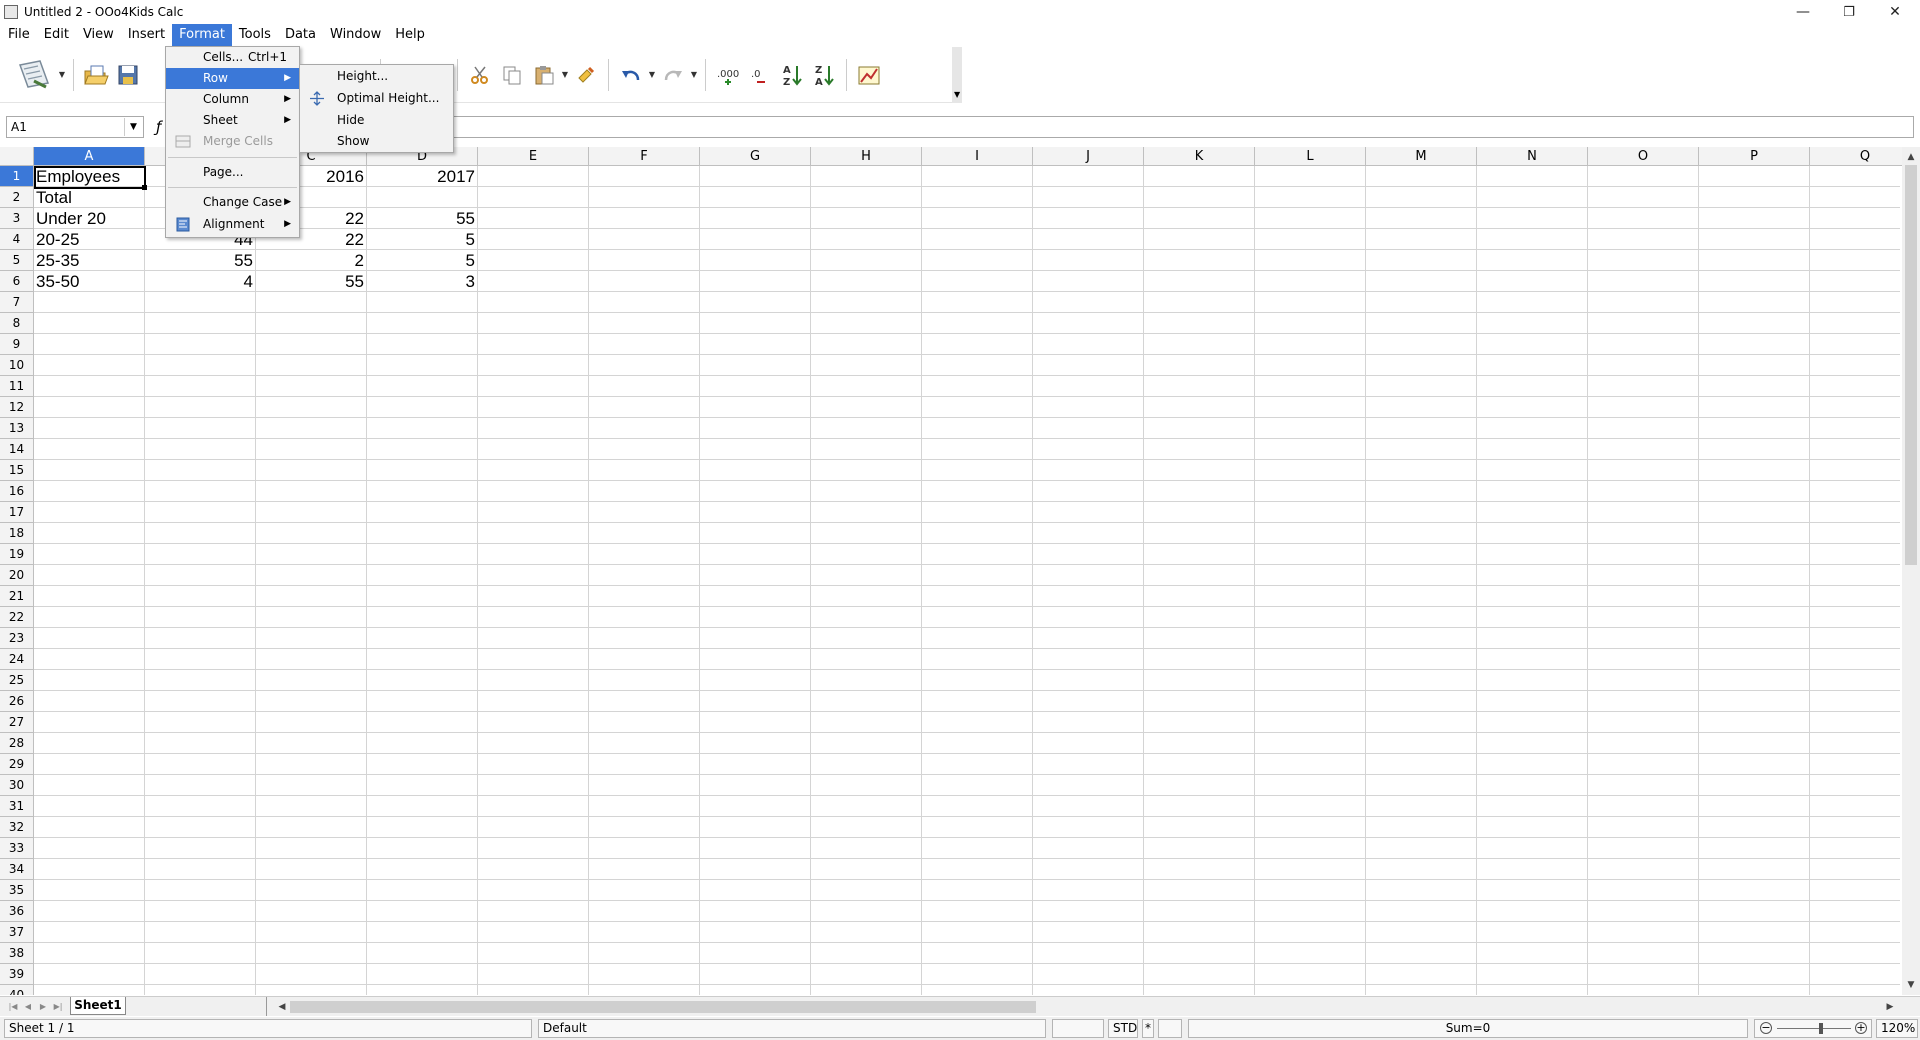 Image resolution: width=1920 pixels, height=1040 pixels. Describe the element at coordinates (17, 827) in the screenshot. I see `row-header-32: 32` at that location.